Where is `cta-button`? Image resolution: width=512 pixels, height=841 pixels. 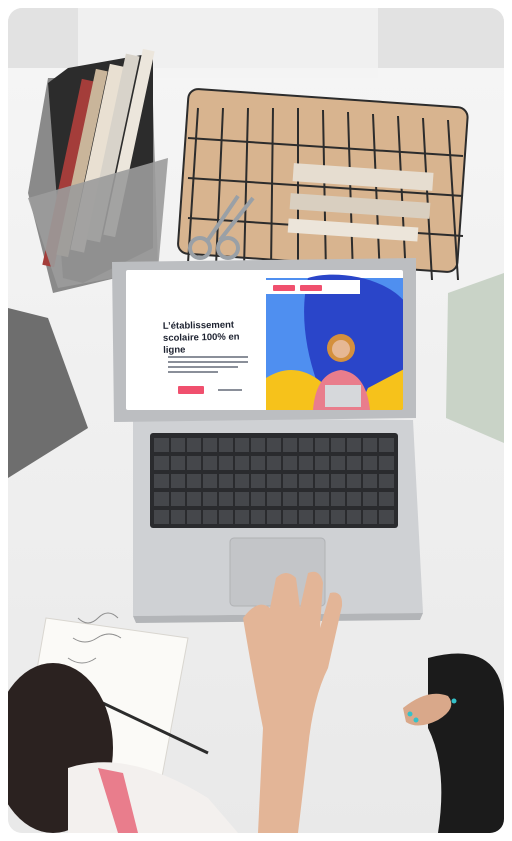 cta-button is located at coordinates (191, 390).